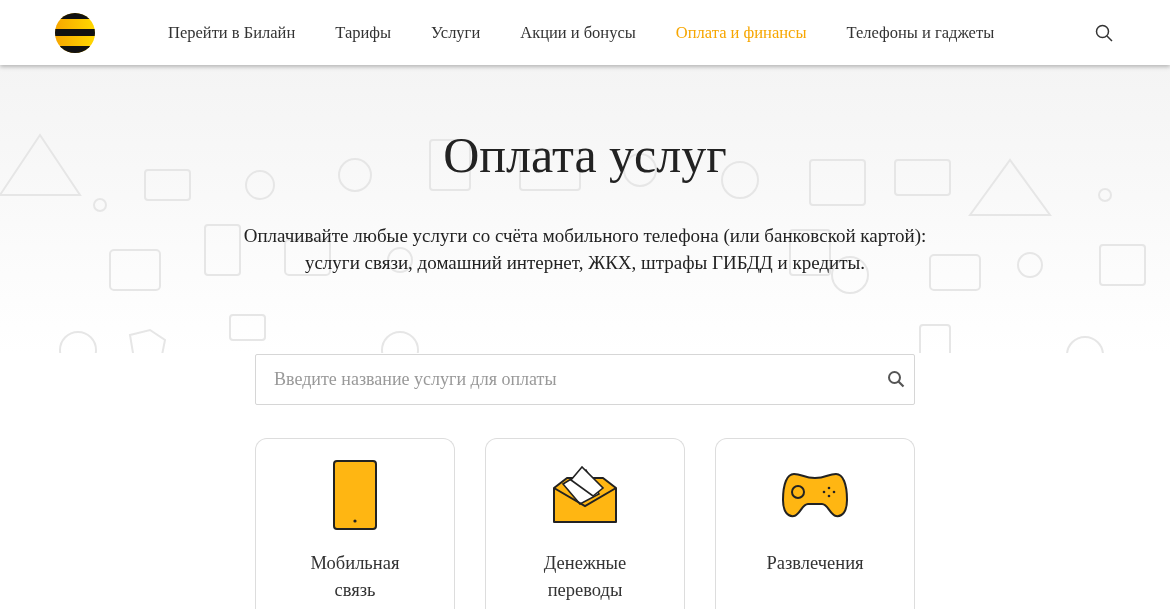 The image size is (1170, 609). I want to click on description-text: услуги связи, домашний интернет, ЖКХ, штрафы ГИБДД и кредиты., so click(585, 263).